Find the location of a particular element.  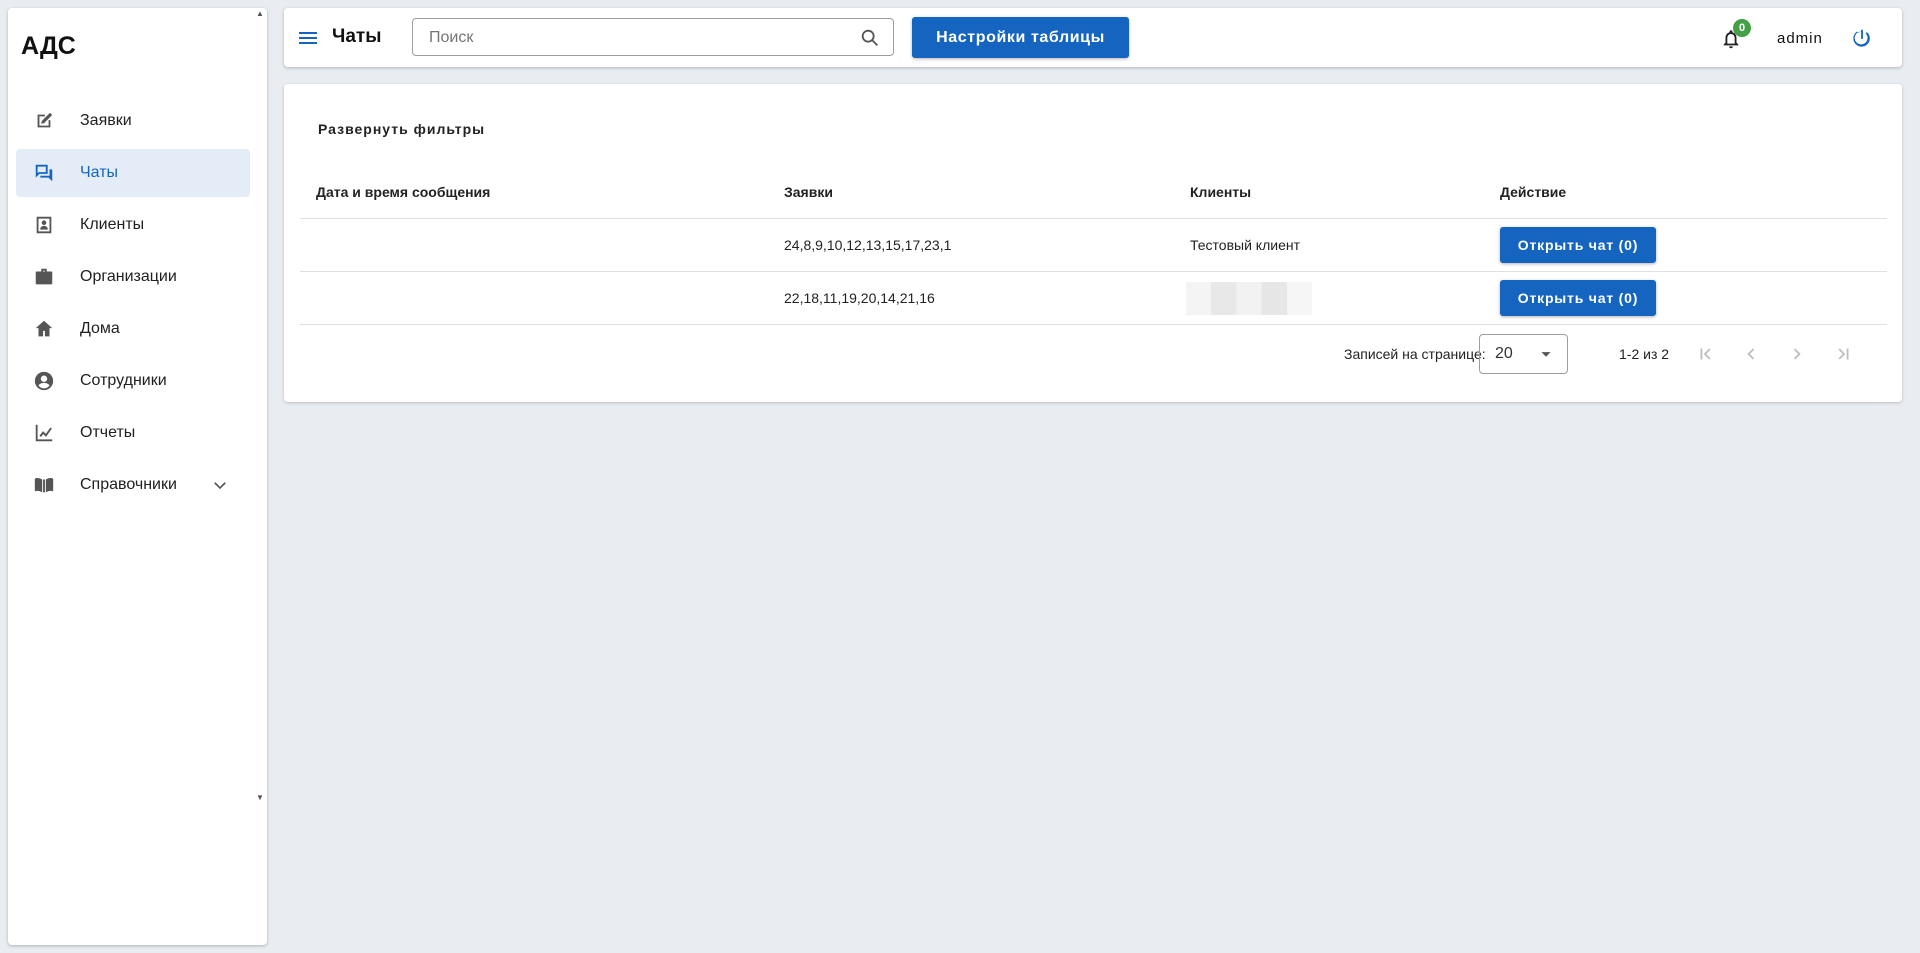

column-header-datetime: Дата и время сообщения is located at coordinates (403, 192).